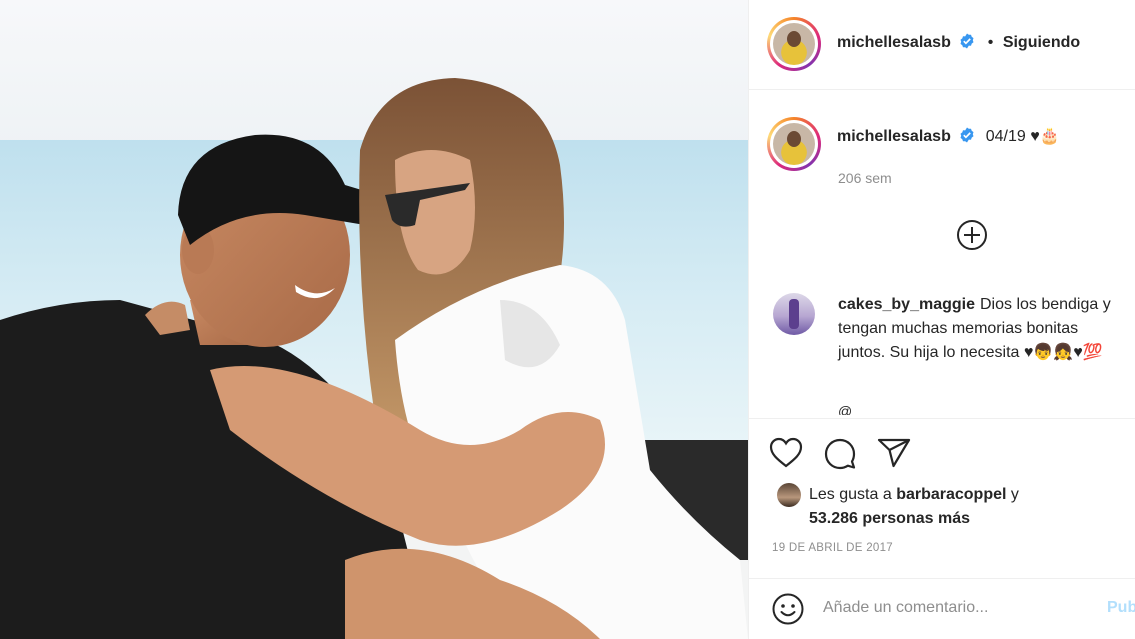 This screenshot has height=639, width=1135. Describe the element at coordinates (786, 452) in the screenshot. I see `heart-icon` at that location.